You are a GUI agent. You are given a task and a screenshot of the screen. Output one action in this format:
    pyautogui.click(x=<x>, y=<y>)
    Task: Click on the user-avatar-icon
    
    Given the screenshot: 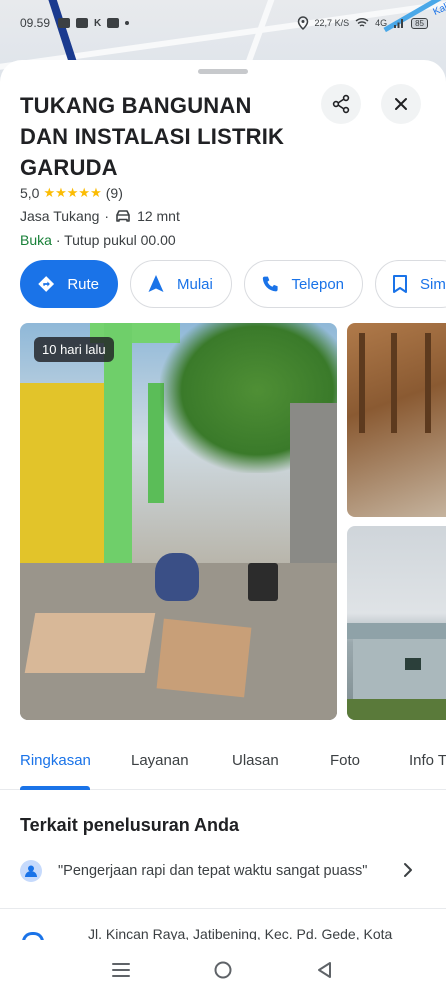 What is the action you would take?
    pyautogui.click(x=31, y=871)
    